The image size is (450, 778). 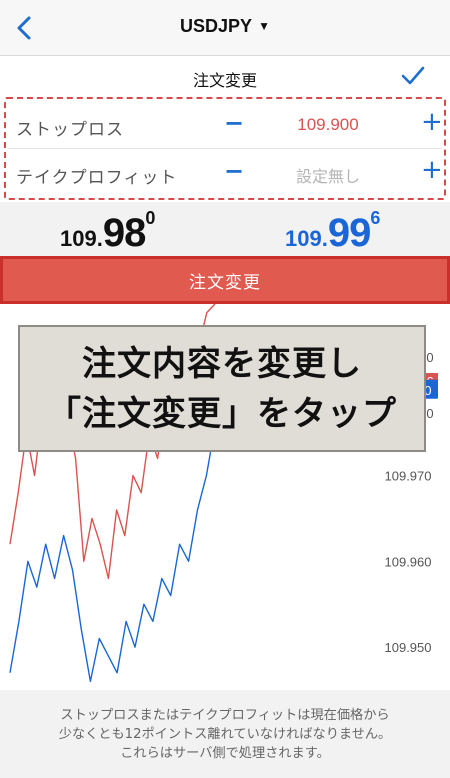 What do you see at coordinates (222, 413) in the screenshot?
I see `callout-line-2: 「注文変更」をタップ` at bounding box center [222, 413].